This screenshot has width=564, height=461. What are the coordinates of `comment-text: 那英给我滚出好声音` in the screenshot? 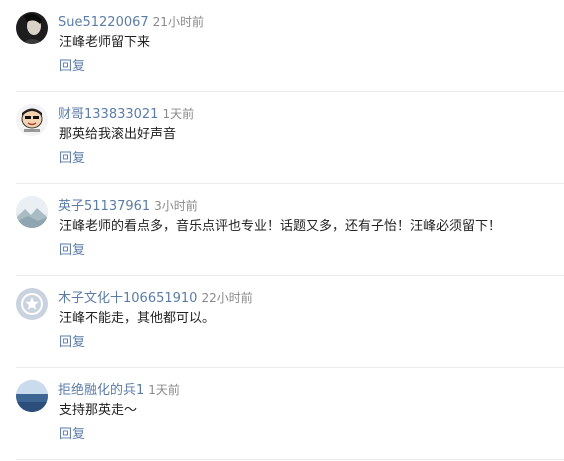 It's located at (118, 134).